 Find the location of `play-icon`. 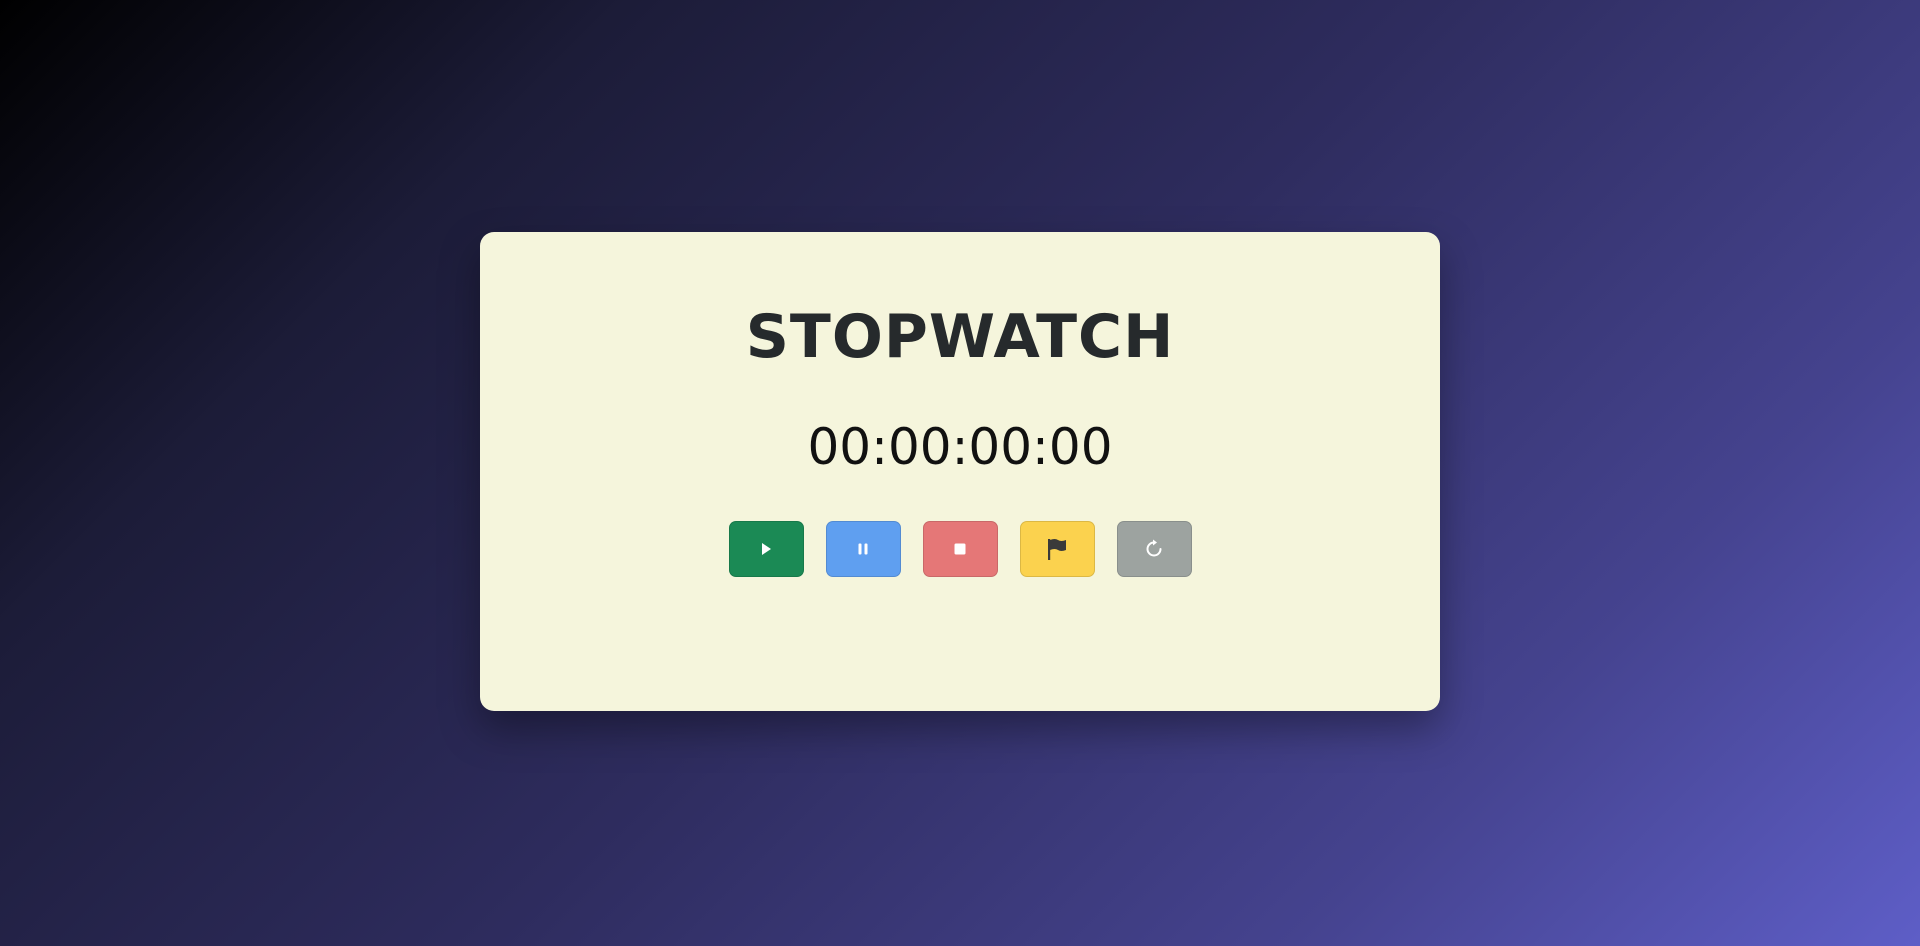

play-icon is located at coordinates (766, 549).